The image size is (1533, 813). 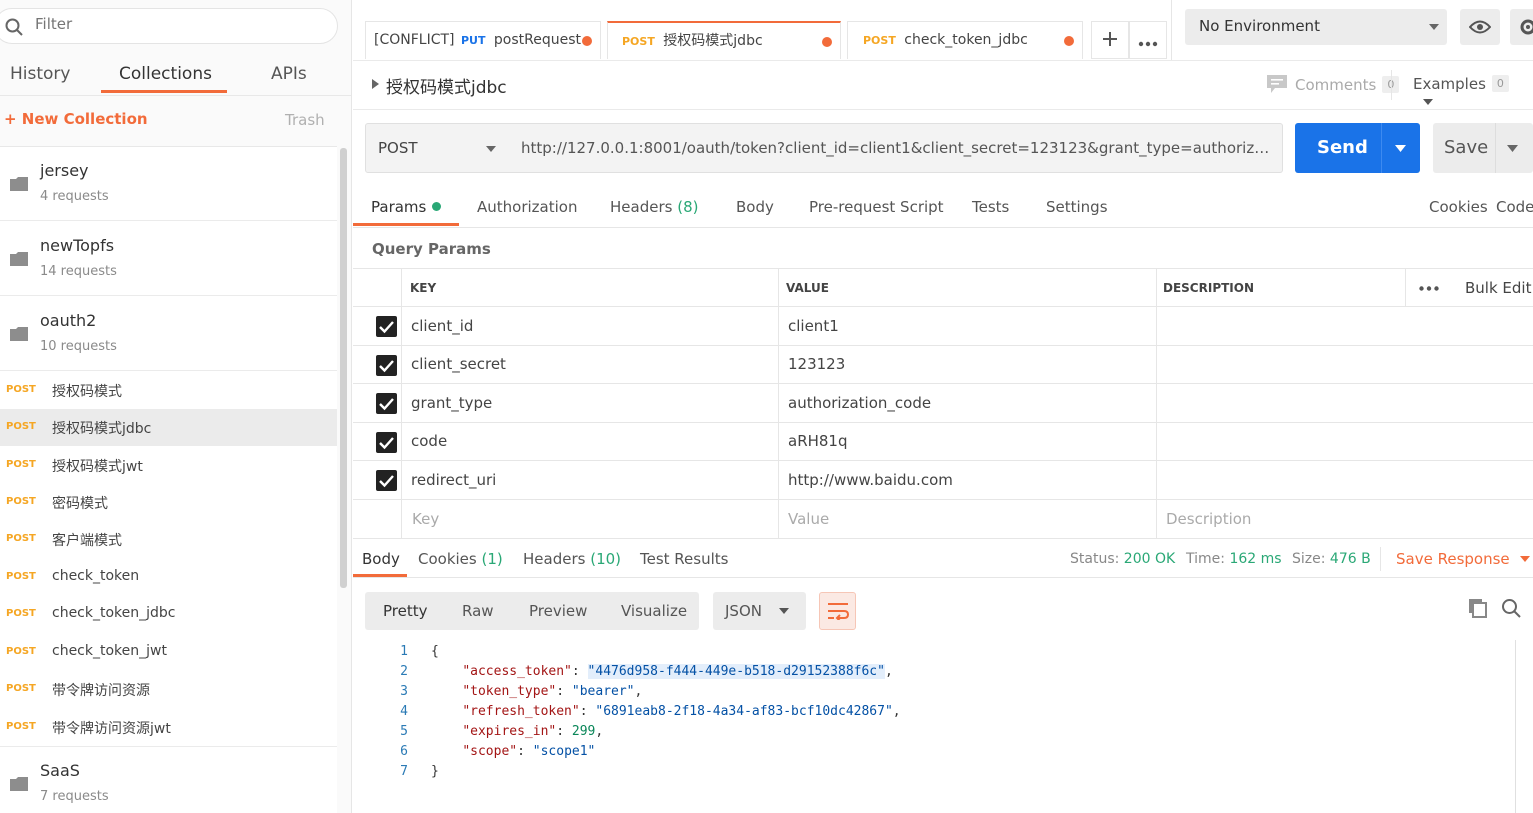 What do you see at coordinates (446, 85) in the screenshot?
I see `request-title: 授权码模式jdbc` at bounding box center [446, 85].